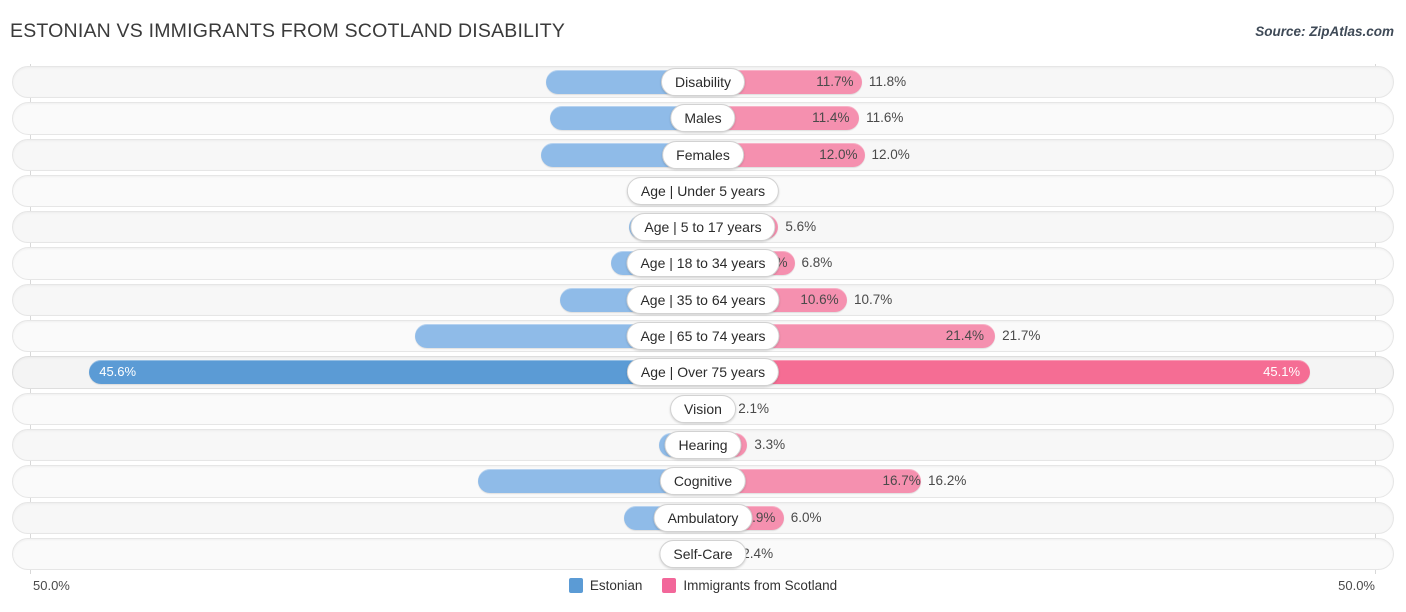 This screenshot has width=1406, height=612. I want to click on chart-row: 21.4% 21.7% Age | 65 to 74 years, so click(703, 336).